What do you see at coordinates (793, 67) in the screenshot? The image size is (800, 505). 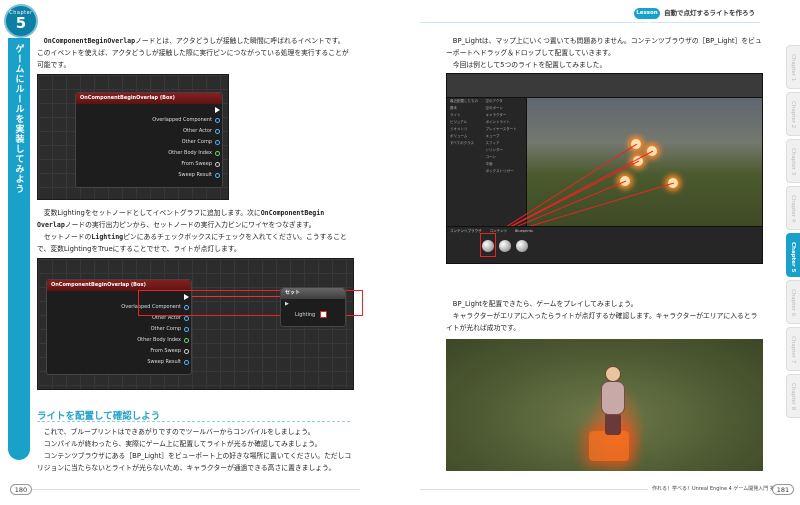 I see `chapter-tab-1: Chapter 1` at bounding box center [793, 67].